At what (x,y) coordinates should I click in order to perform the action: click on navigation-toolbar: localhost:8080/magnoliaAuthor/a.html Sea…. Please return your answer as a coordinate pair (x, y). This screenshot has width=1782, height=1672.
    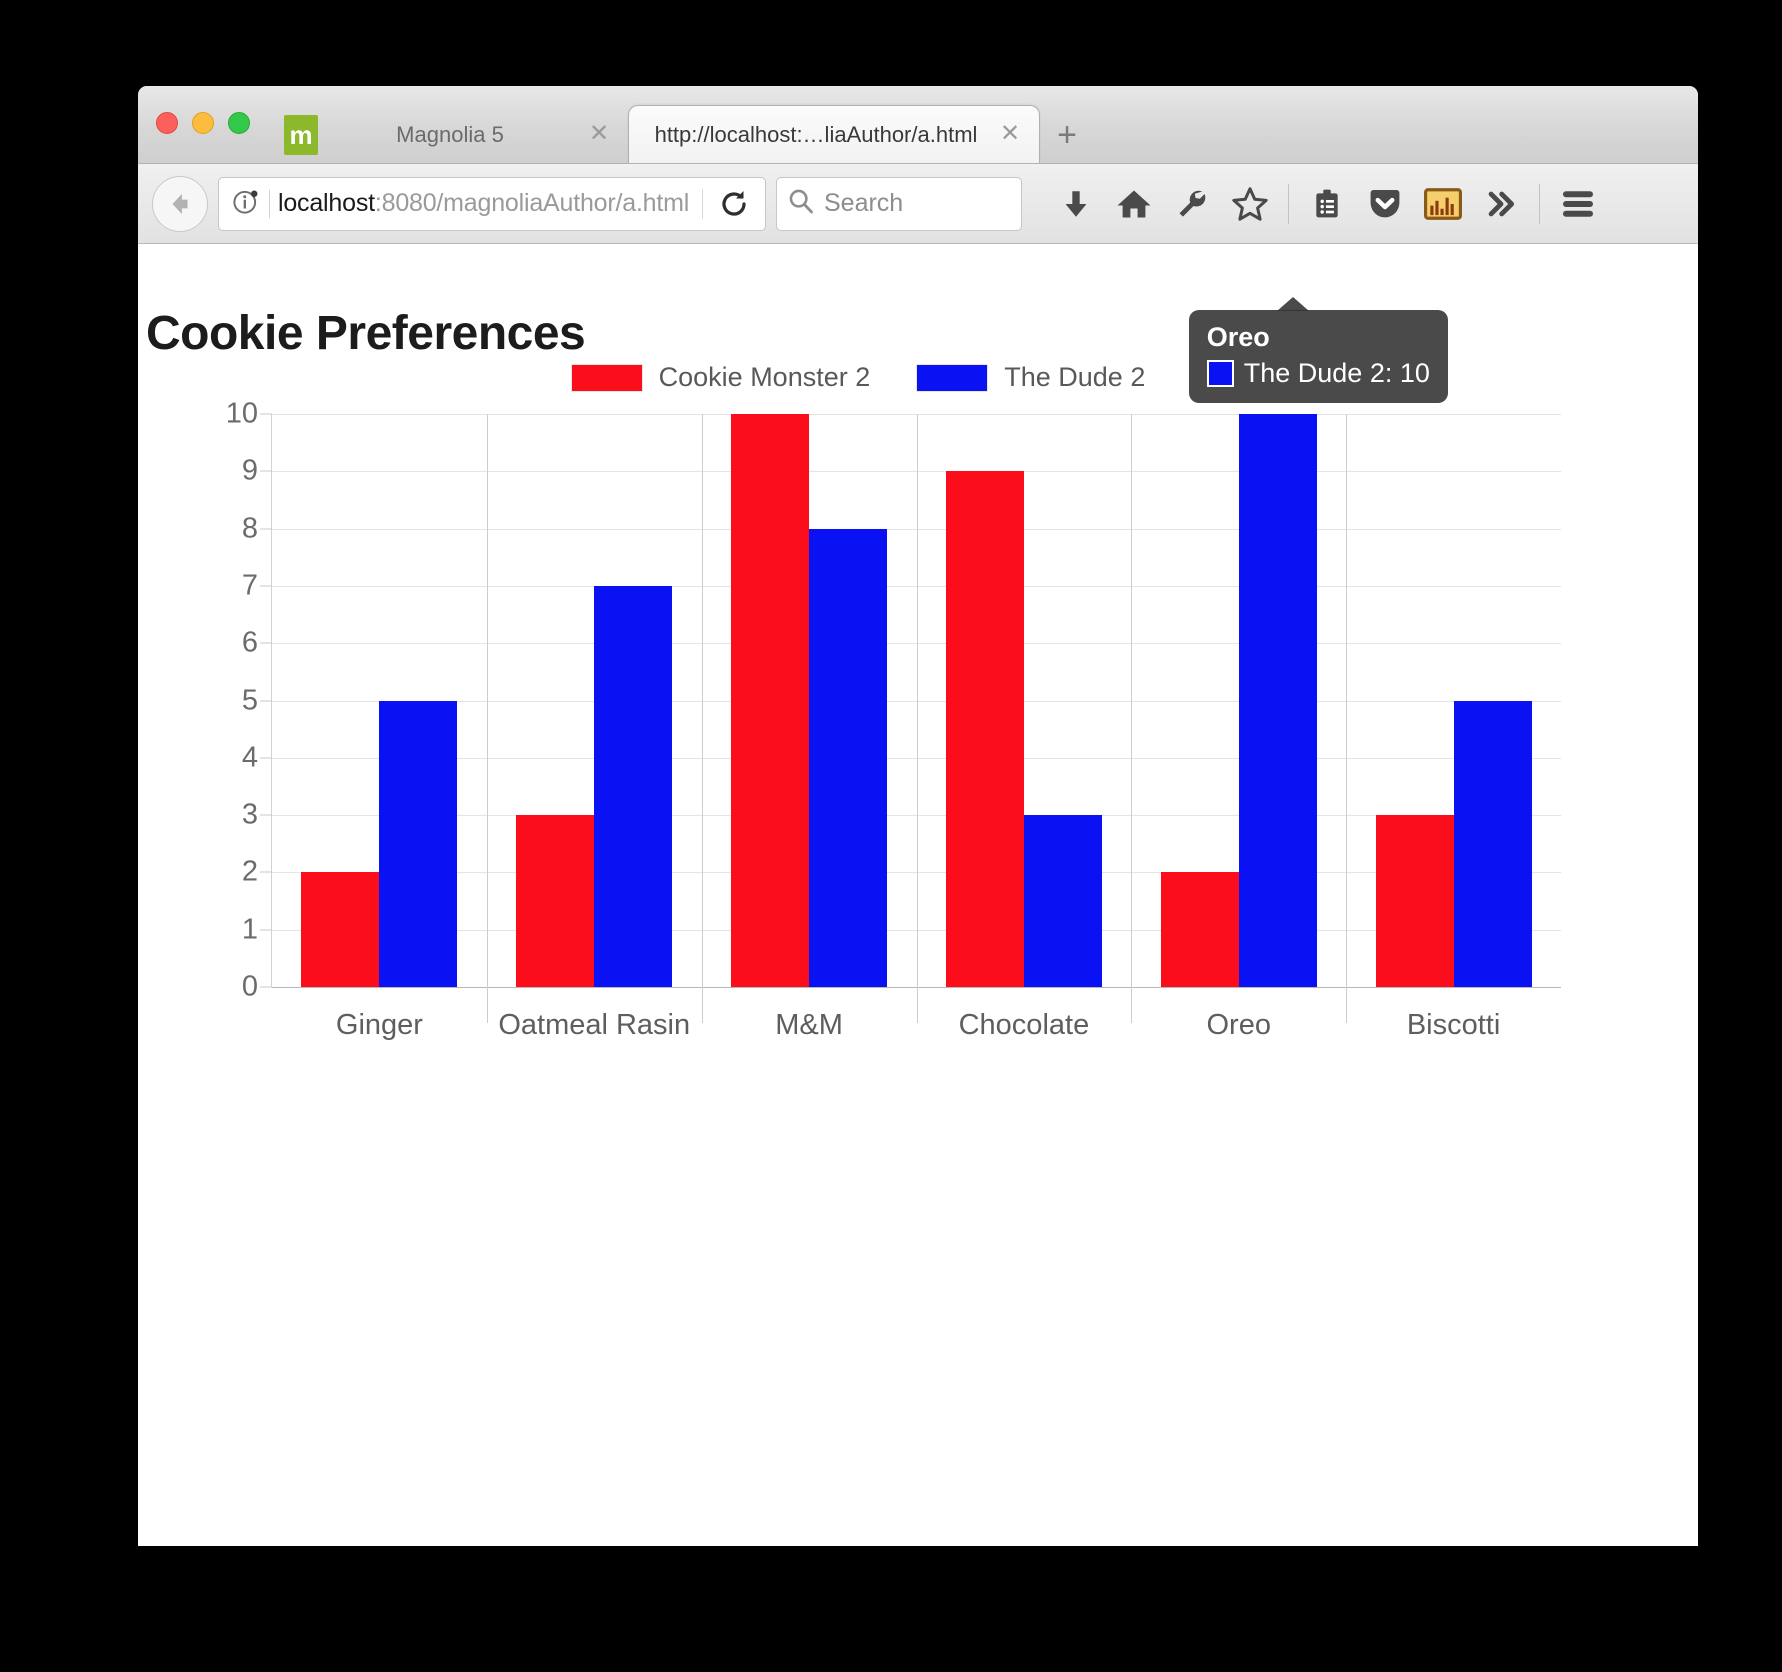
    Looking at the image, I should click on (918, 204).